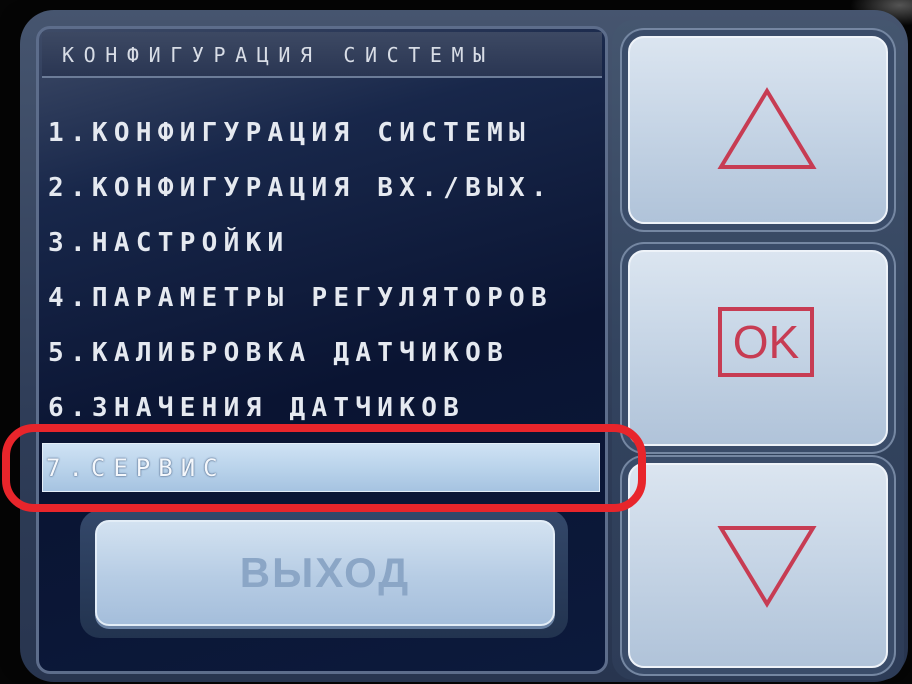 The height and width of the screenshot is (684, 912). I want to click on exit-button: ВЫХОД, so click(325, 573).